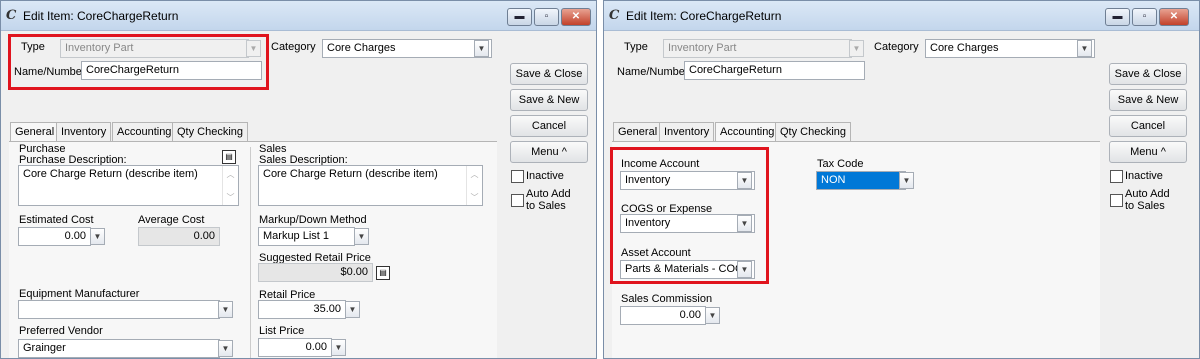  I want to click on sales-commission-label: Sales Commission, so click(667, 299).